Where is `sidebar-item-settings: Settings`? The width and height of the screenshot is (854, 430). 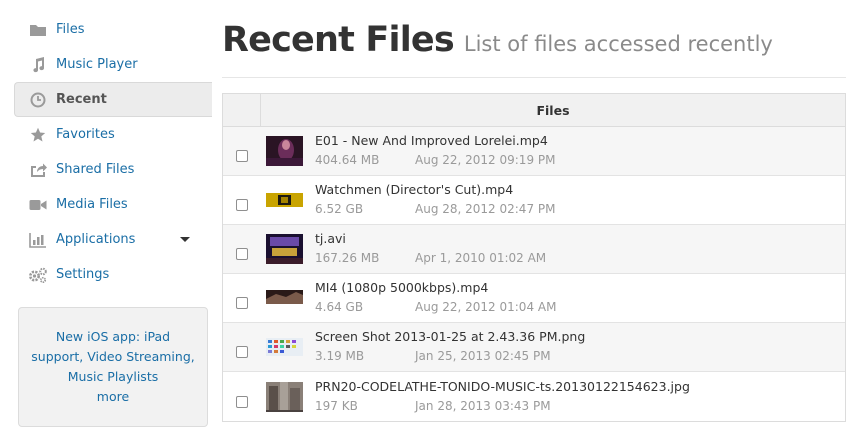 sidebar-item-settings: Settings is located at coordinates (106, 274).